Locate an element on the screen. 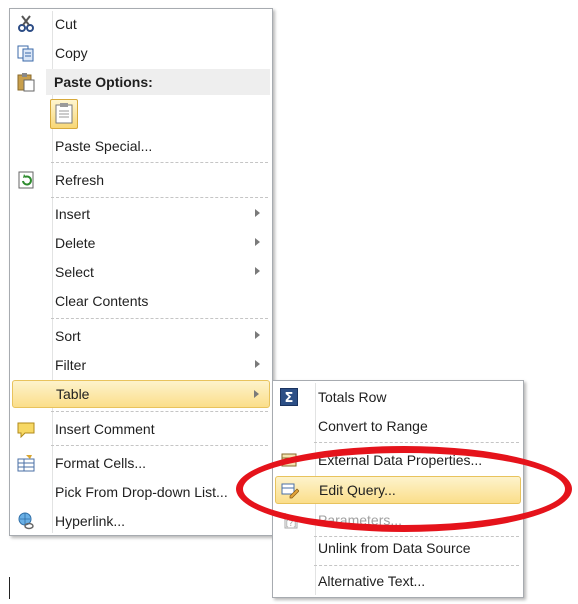 Image resolution: width=578 pixels, height=604 pixels. refresh-menu-item: Refresh is located at coordinates (141, 180).